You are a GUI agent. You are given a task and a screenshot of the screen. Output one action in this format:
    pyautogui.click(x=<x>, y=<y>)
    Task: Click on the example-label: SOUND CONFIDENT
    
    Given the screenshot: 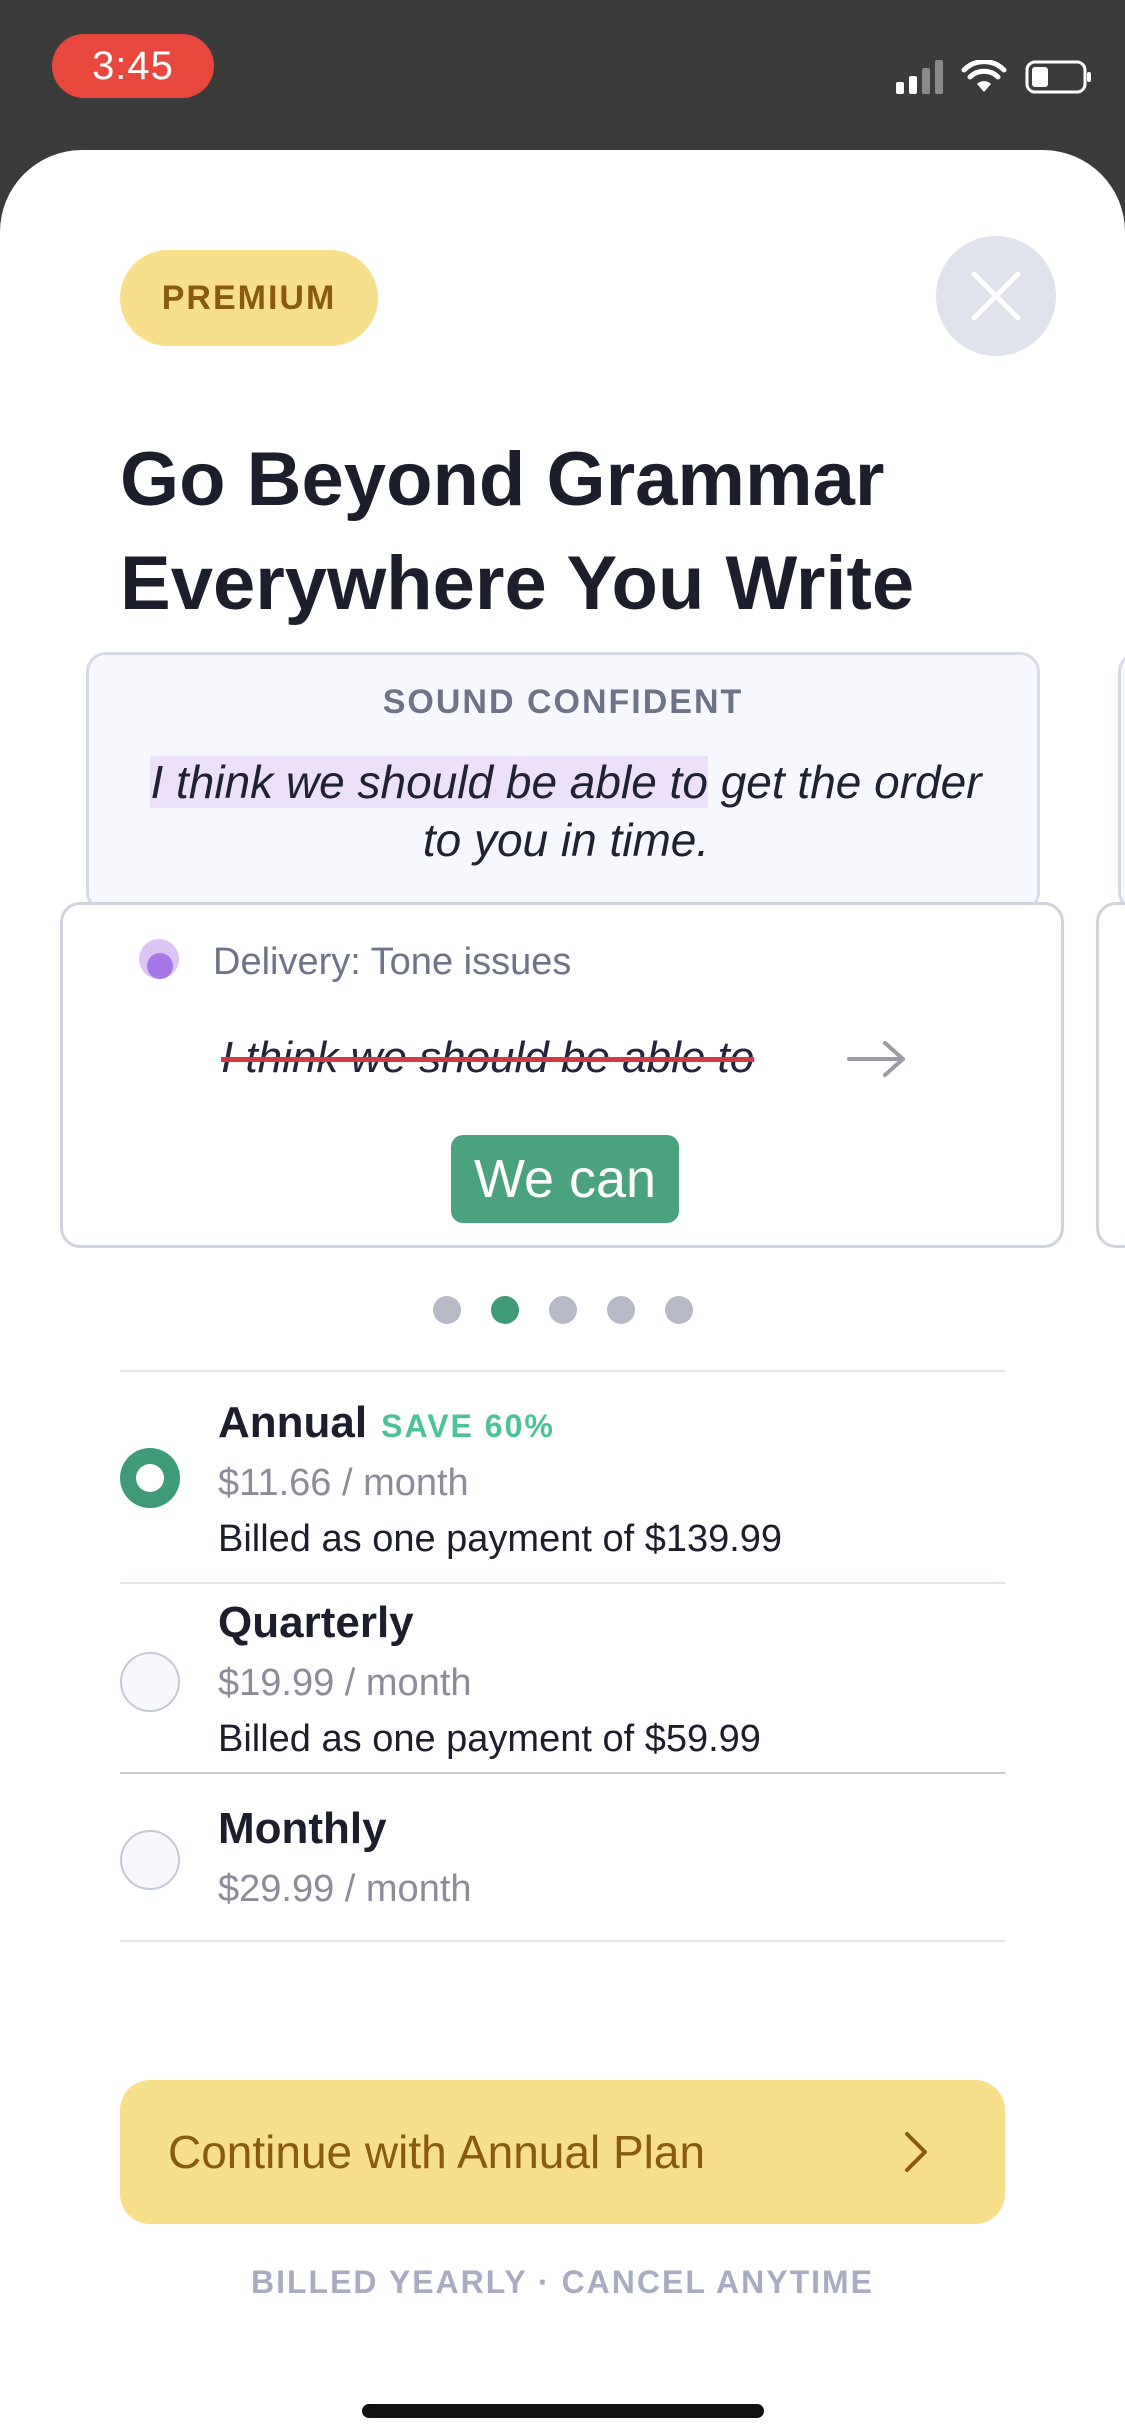 What is the action you would take?
    pyautogui.click(x=563, y=702)
    